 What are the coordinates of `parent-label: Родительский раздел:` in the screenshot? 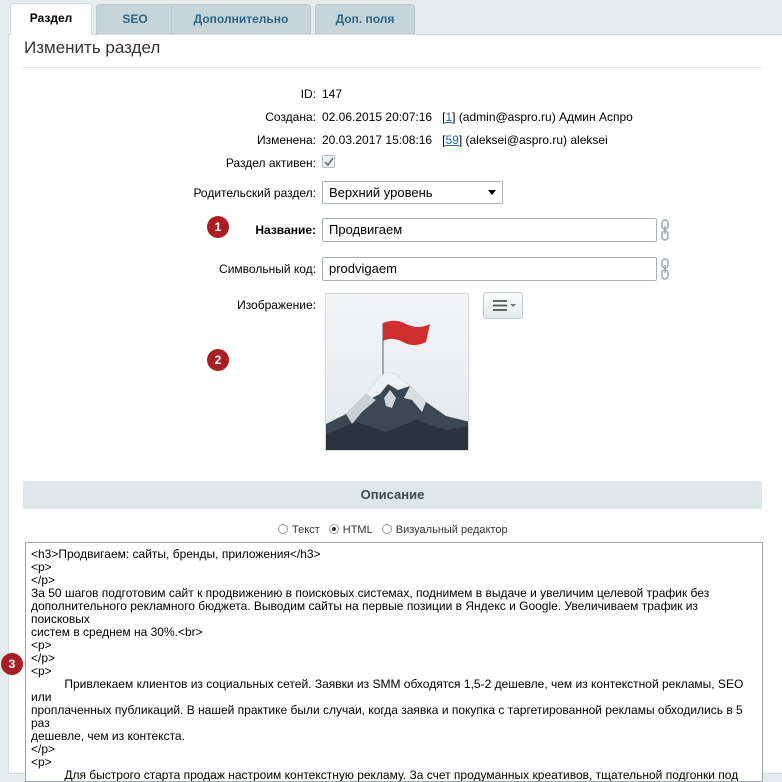 It's located at (254, 193).